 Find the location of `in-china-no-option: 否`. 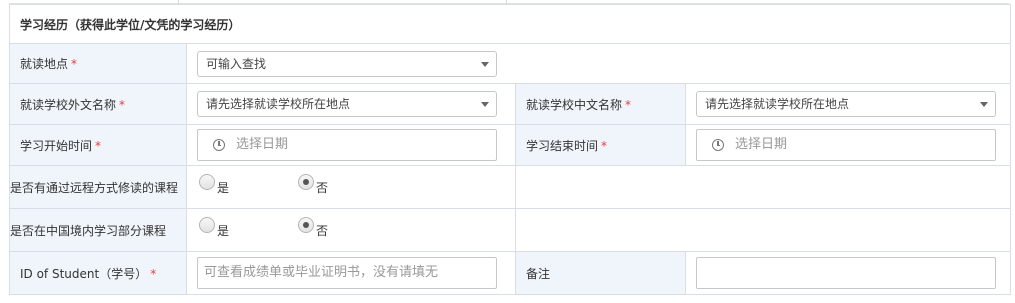

in-china-no-option: 否 is located at coordinates (313, 227).